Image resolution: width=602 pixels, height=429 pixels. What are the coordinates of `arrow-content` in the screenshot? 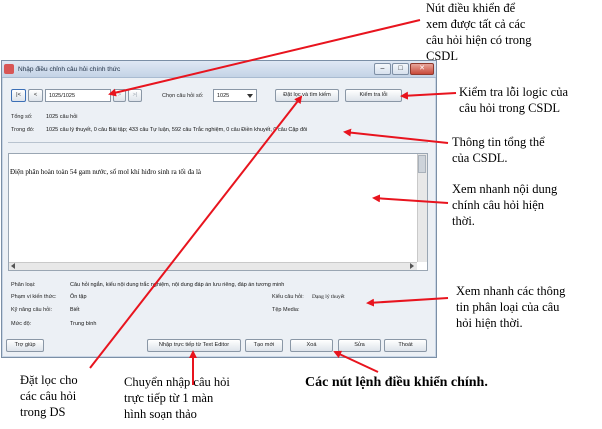 It's located at (410, 199).